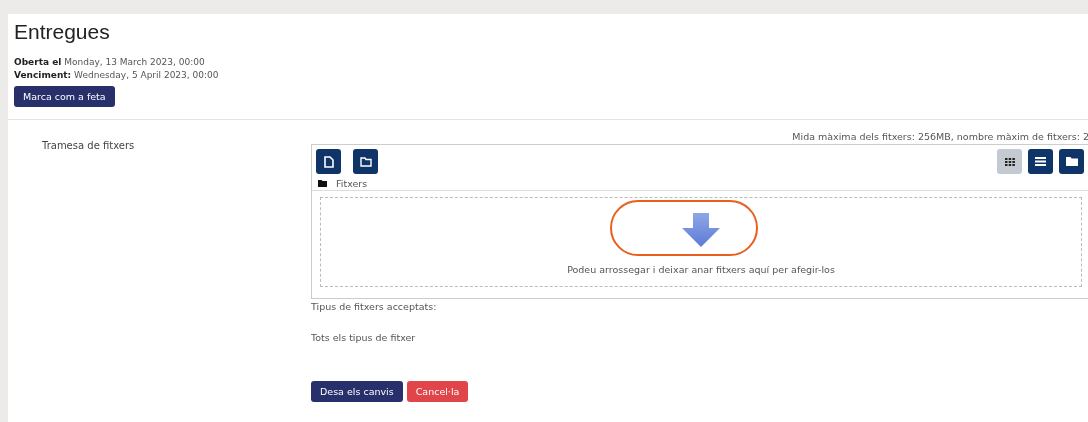 This screenshot has width=1088, height=422. Describe the element at coordinates (701, 230) in the screenshot. I see `down-arrow-icon` at that location.